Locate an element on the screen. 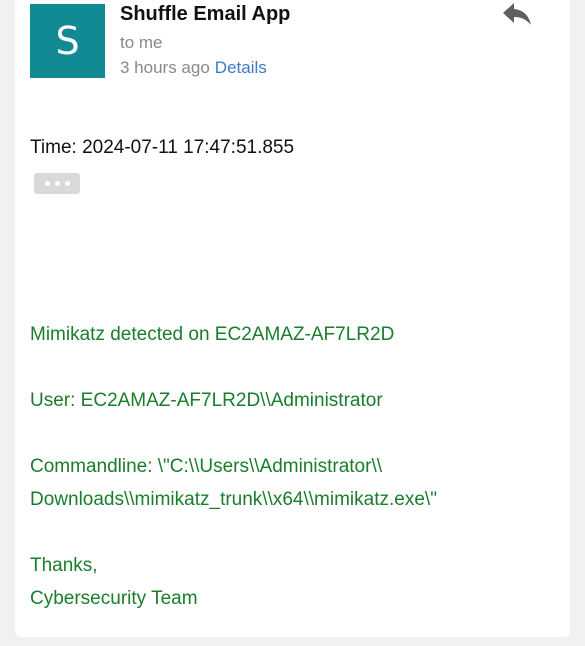  reply-button is located at coordinates (518, 15).